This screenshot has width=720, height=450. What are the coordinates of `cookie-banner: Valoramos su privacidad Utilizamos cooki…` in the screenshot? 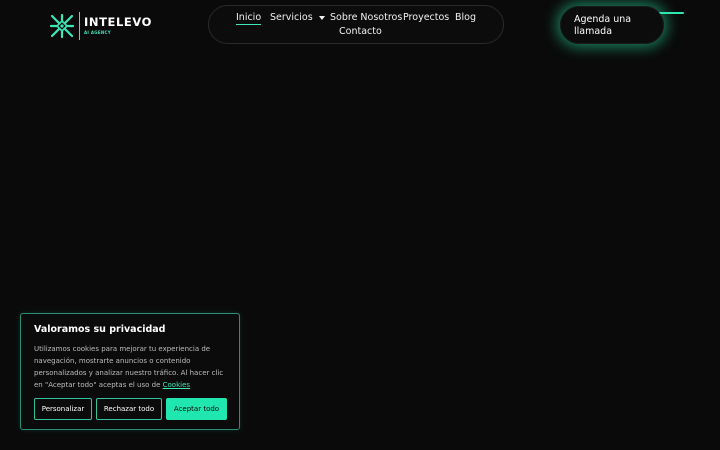 It's located at (130, 371).